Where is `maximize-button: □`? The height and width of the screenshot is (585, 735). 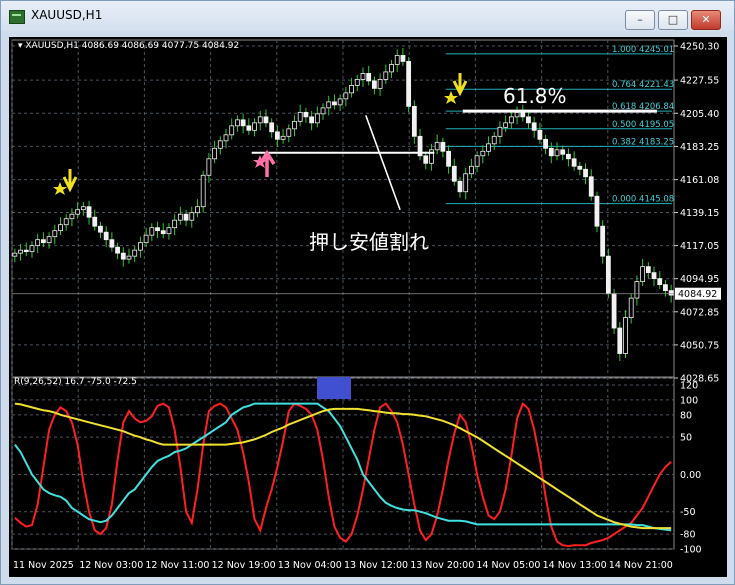
maximize-button: □ is located at coordinates (673, 20).